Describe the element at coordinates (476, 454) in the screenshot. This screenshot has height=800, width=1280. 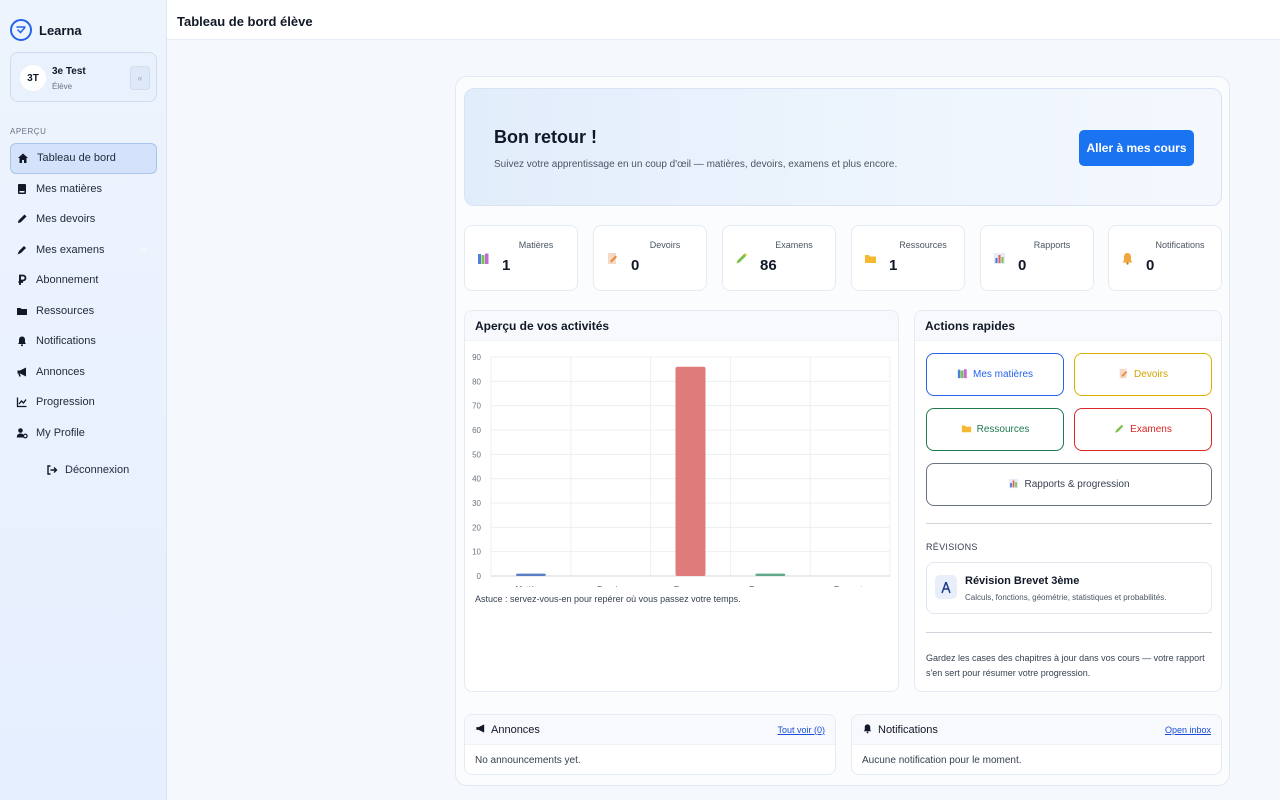
I see `y-tick-label: 50` at that location.